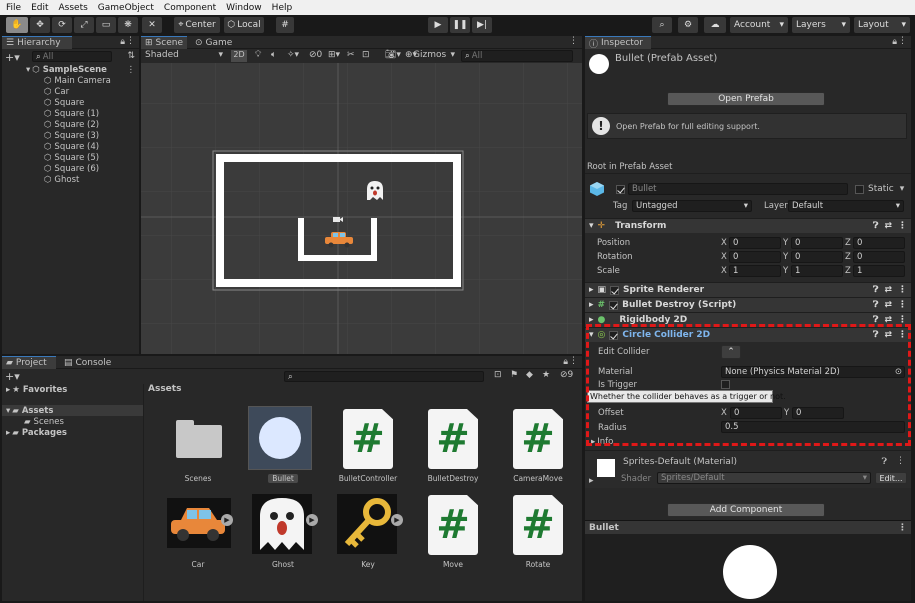  Describe the element at coordinates (817, 257) in the screenshot. I see `transform-rotation-y-field: 0` at that location.